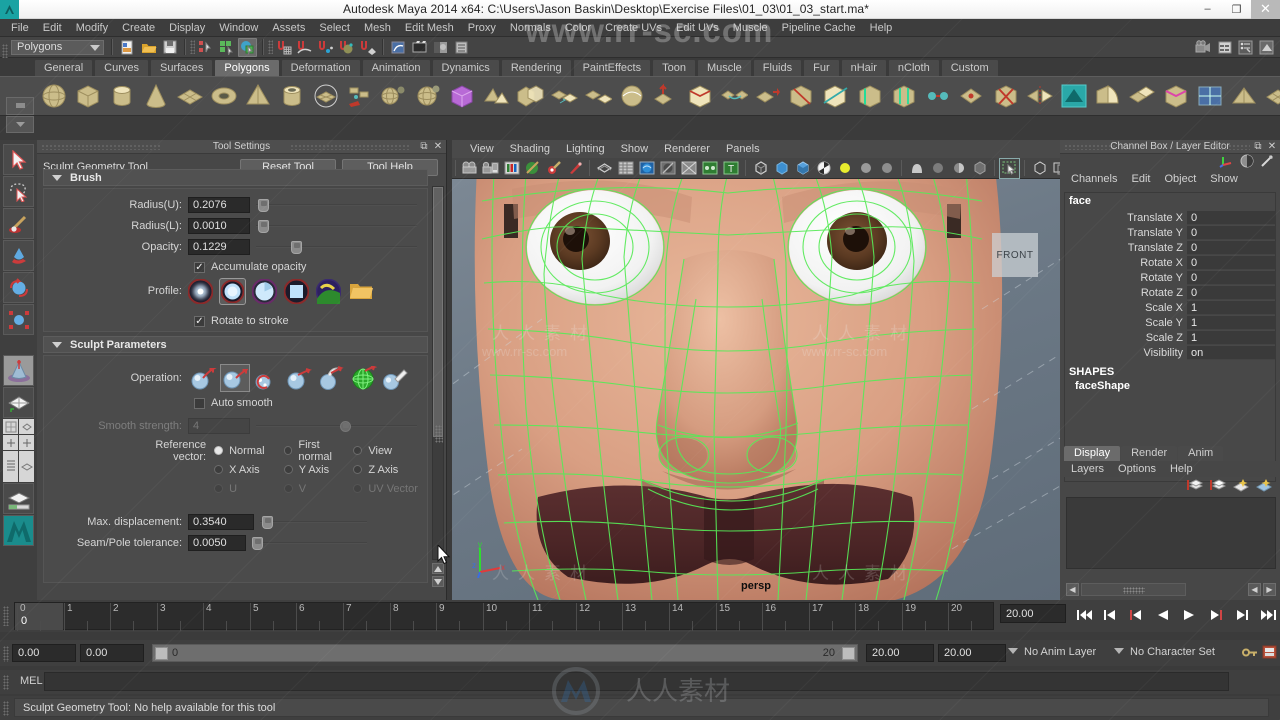  I want to click on go-to-end-icon, so click(1268, 614).